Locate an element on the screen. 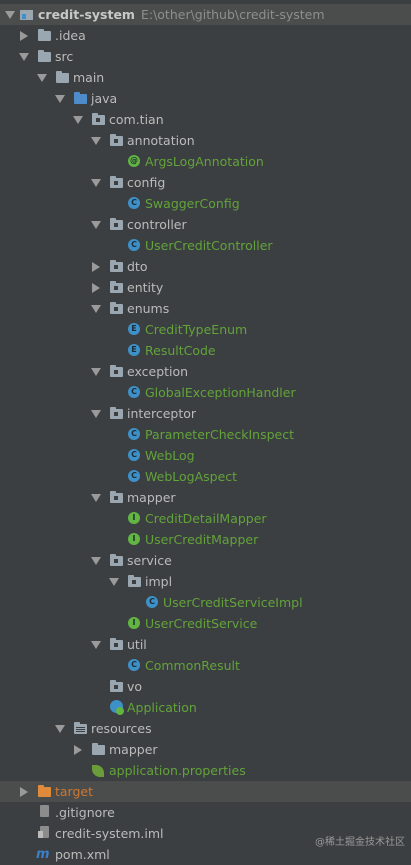  tree-row-credit-detail-mapper: I CreditDetailMapper is located at coordinates (205, 518).